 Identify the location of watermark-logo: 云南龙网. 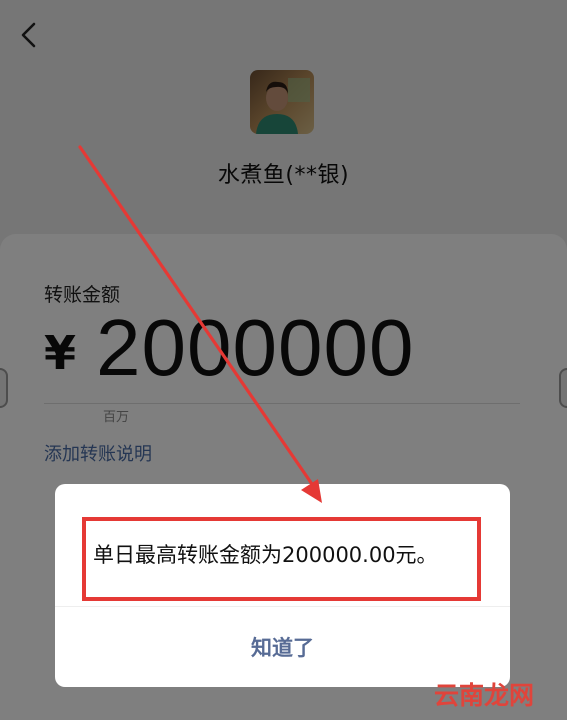
(485, 696).